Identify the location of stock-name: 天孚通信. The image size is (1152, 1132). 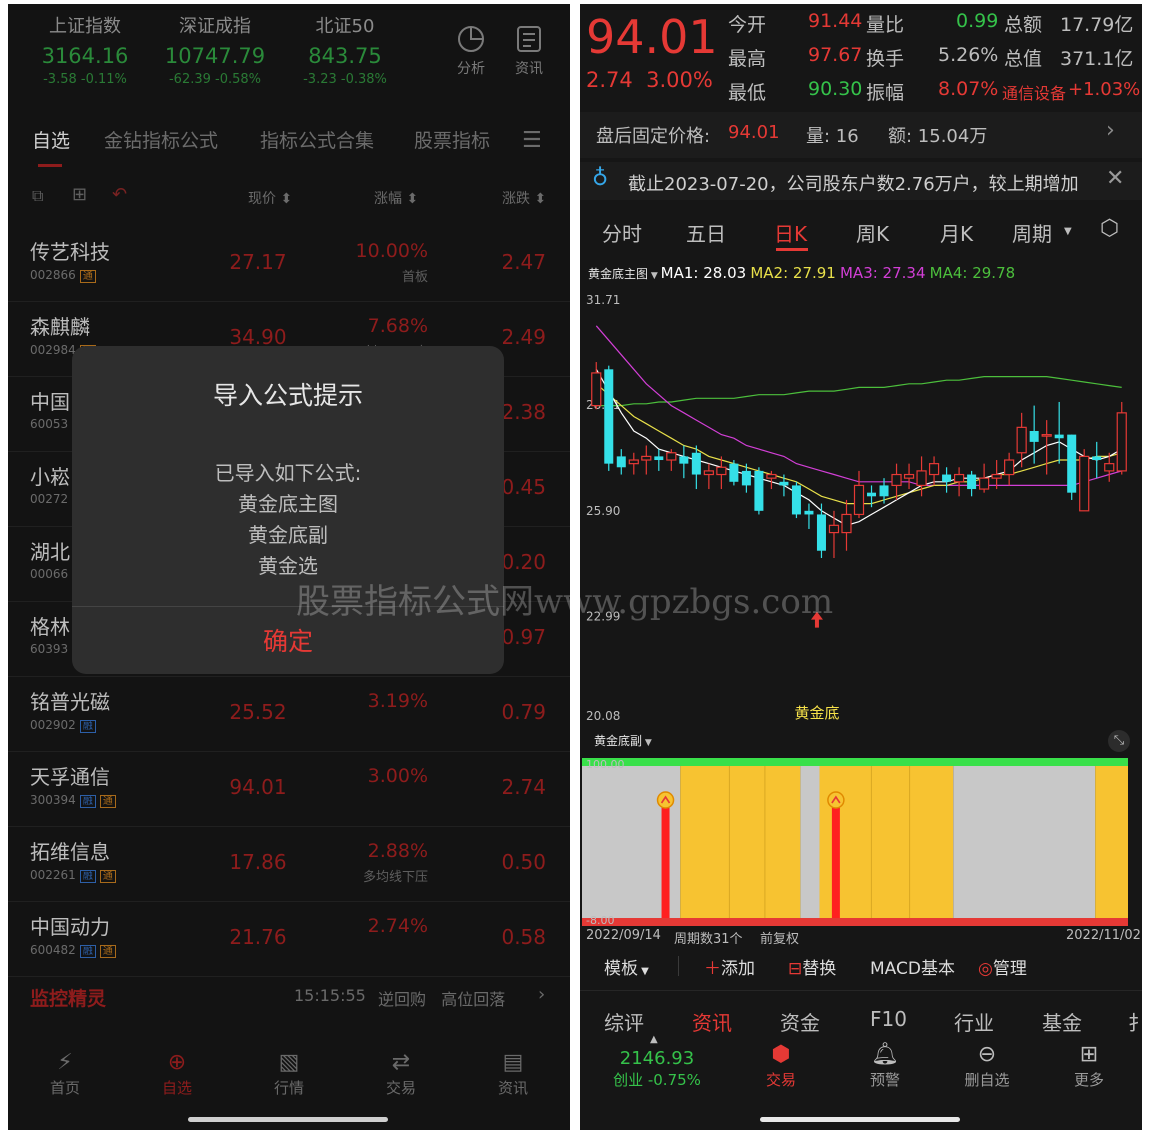
(70, 777).